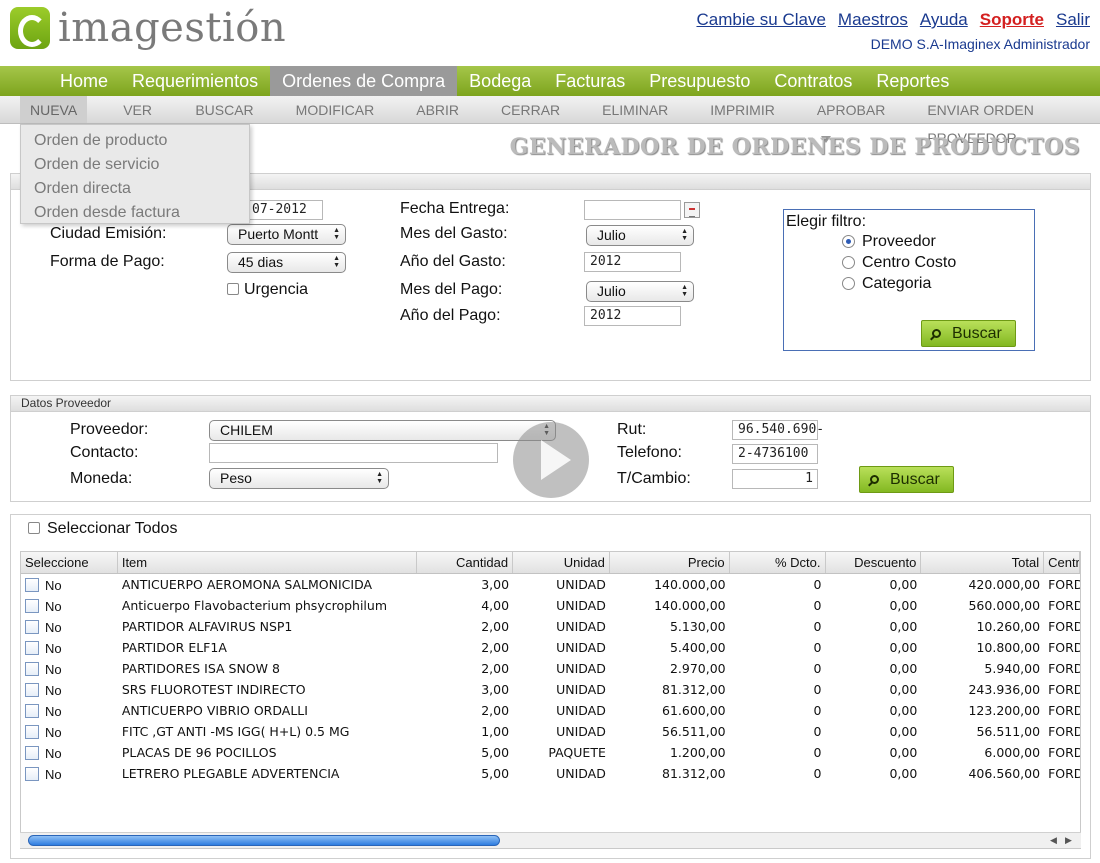 The height and width of the screenshot is (863, 1100). What do you see at coordinates (1068, 840) in the screenshot?
I see `scroll-right-icon: ▶` at bounding box center [1068, 840].